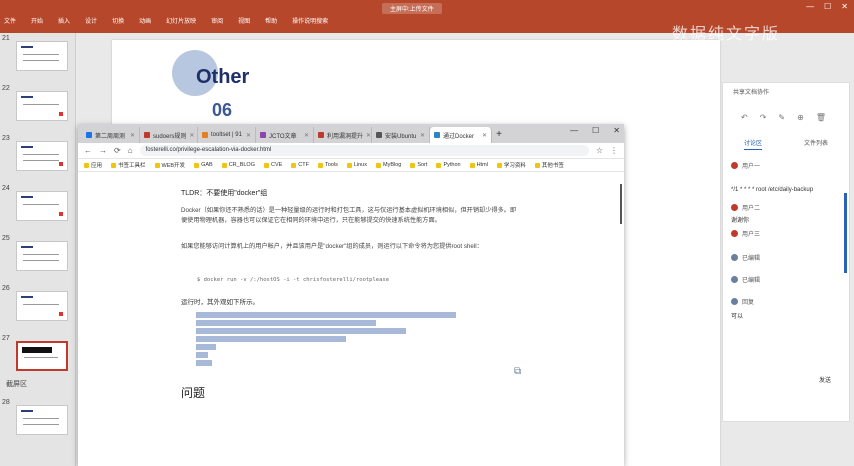 Image resolution: width=854 pixels, height=466 pixels. I want to click on comments-toolbar: ↶ ↷ ✎ ⊕ 🗑, so click(783, 117).